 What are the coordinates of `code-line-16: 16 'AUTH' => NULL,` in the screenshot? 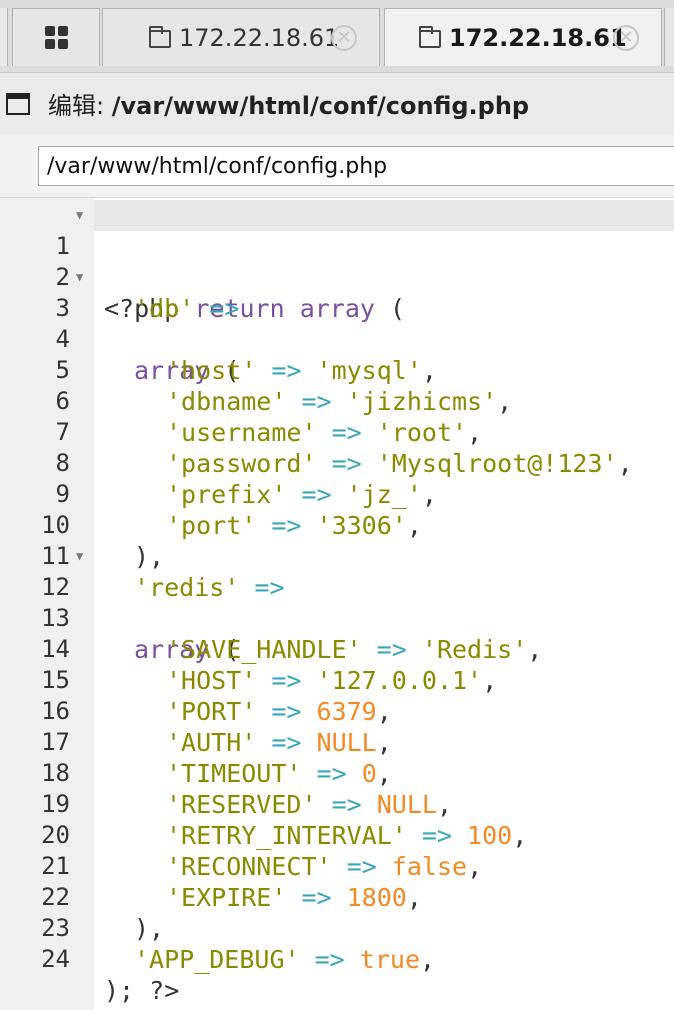 It's located at (337, 711).